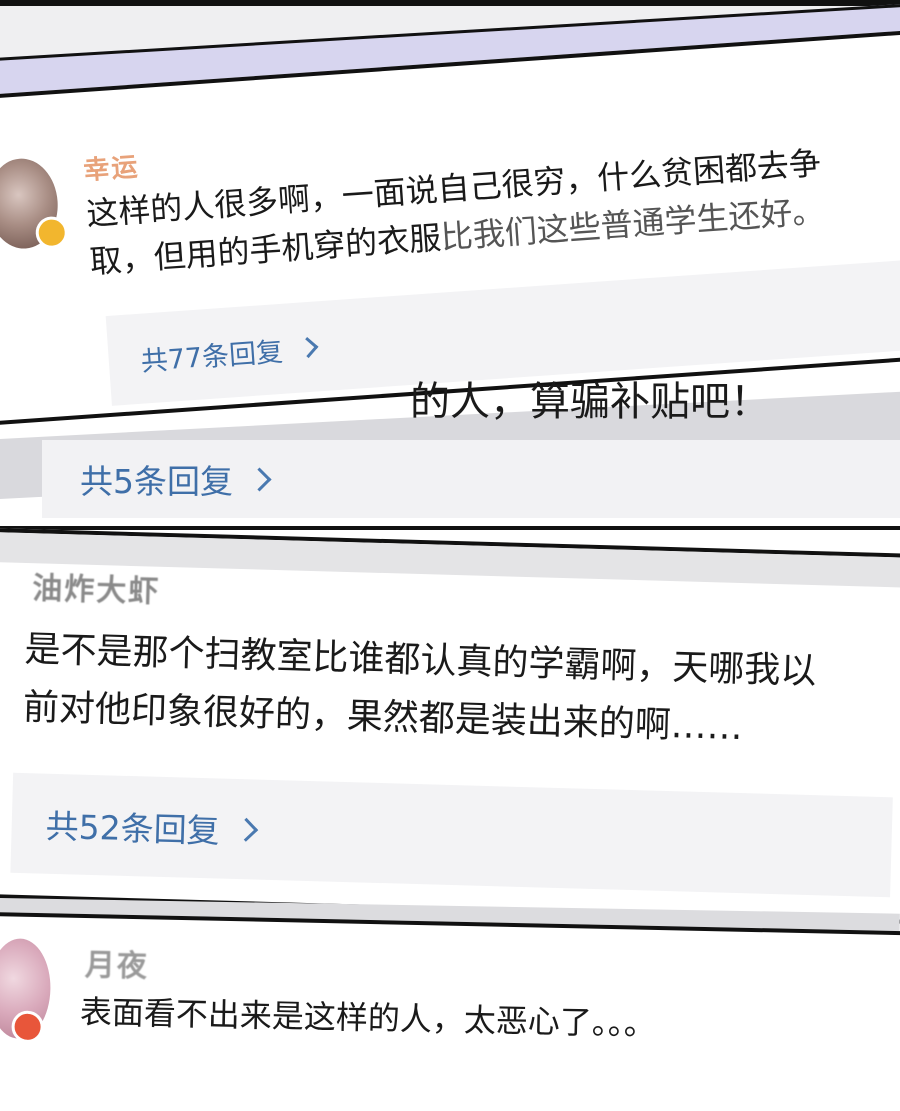 The width and height of the screenshot is (900, 1111). What do you see at coordinates (471, 479) in the screenshot?
I see `reply-box: 共5条回复` at bounding box center [471, 479].